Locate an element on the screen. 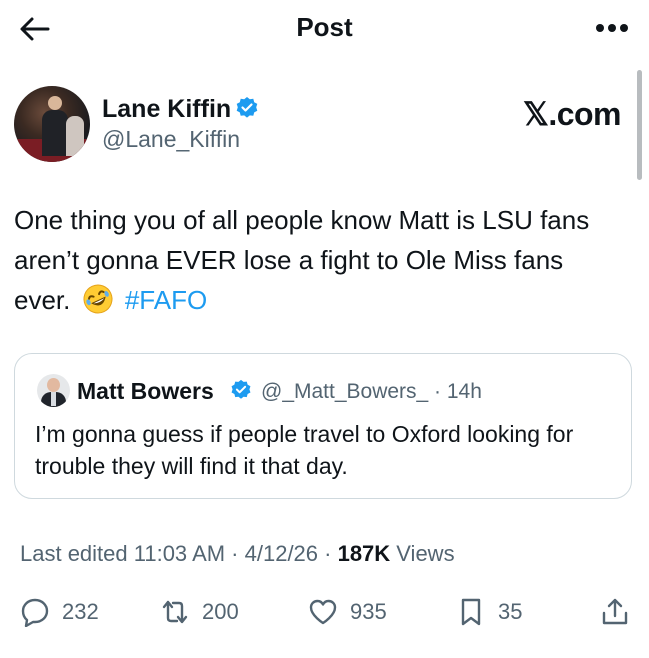  share-button is located at coordinates (621, 612).